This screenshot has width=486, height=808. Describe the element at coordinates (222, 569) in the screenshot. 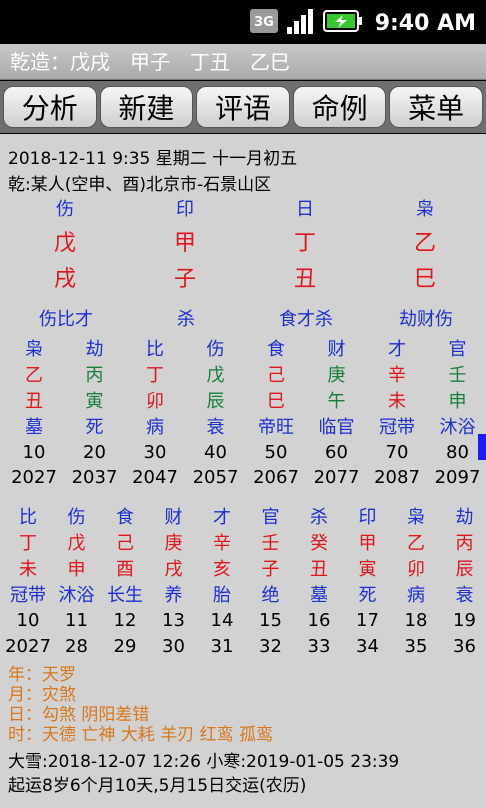

I see `liunian-branch: 亥` at that location.